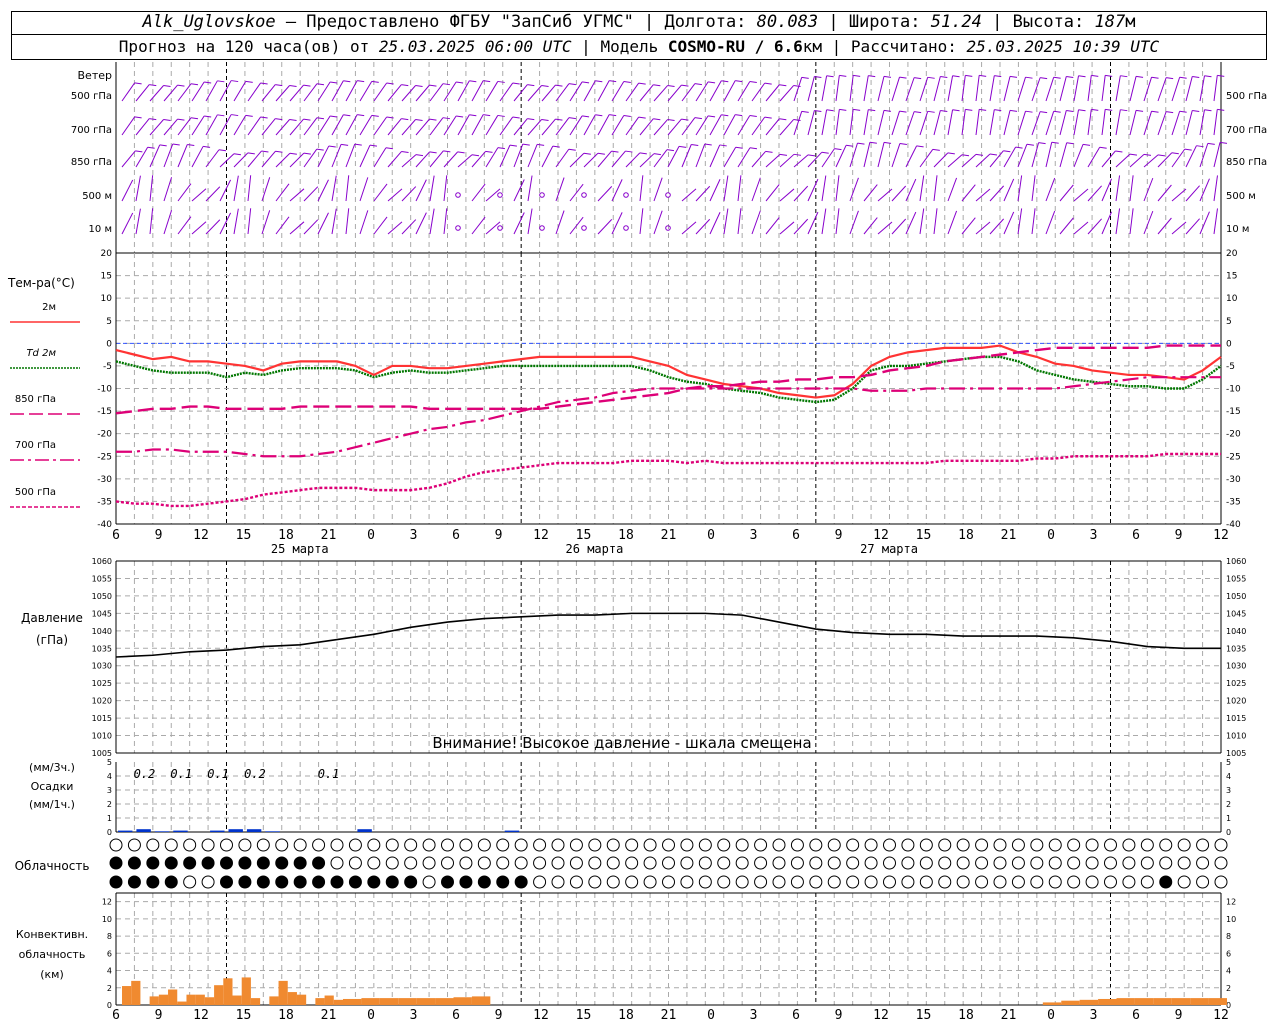 This screenshot has width=1280, height=1024. Describe the element at coordinates (100, 229) in the screenshot. I see `wind-level-label: 10 м` at that location.